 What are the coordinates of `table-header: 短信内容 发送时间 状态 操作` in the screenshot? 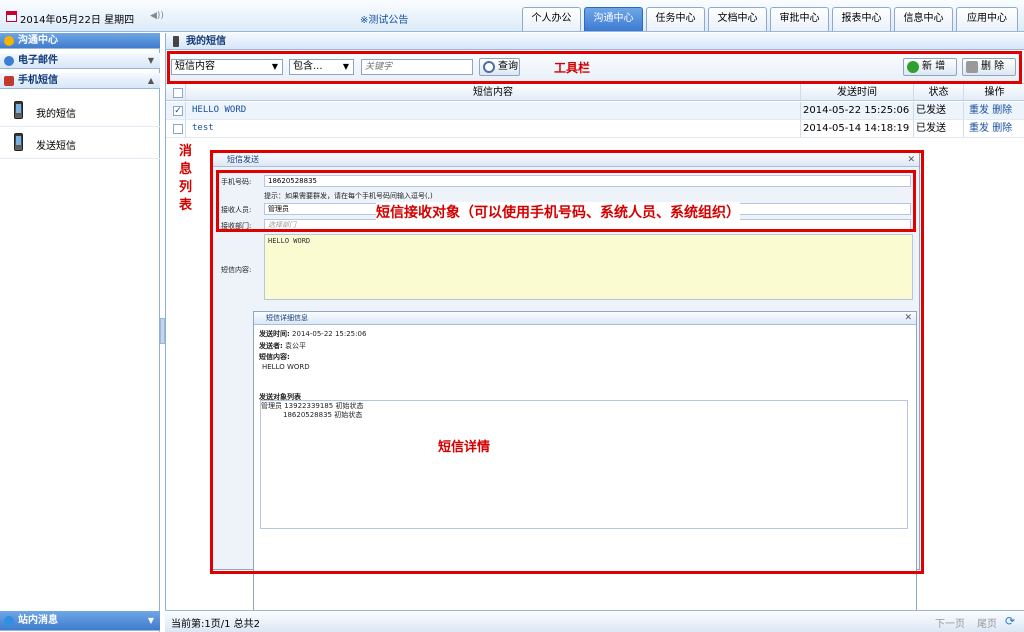 It's located at (595, 92).